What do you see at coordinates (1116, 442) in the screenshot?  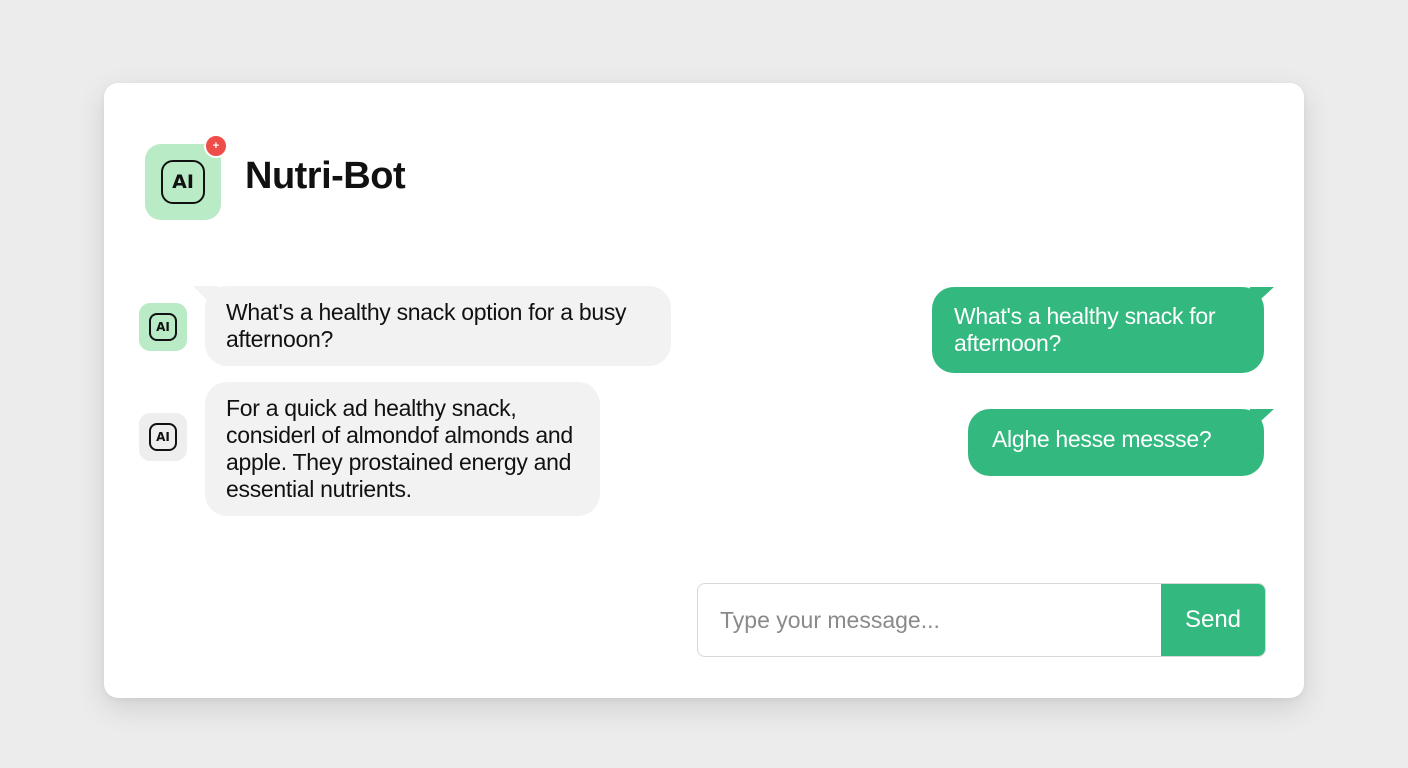 I see `user-message-bubble: Alghe hesse messse?` at bounding box center [1116, 442].